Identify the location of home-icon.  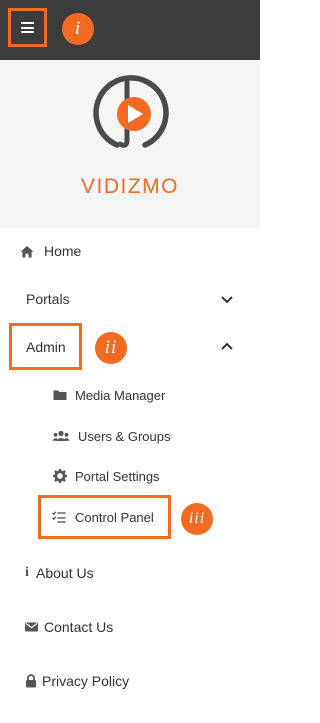
(27, 251).